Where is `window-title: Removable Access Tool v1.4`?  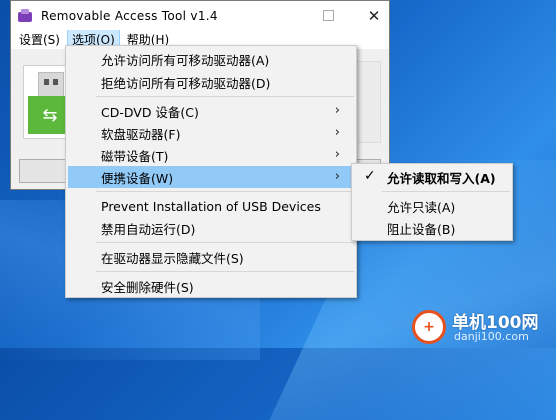 window-title: Removable Access Tool v1.4 is located at coordinates (129, 15).